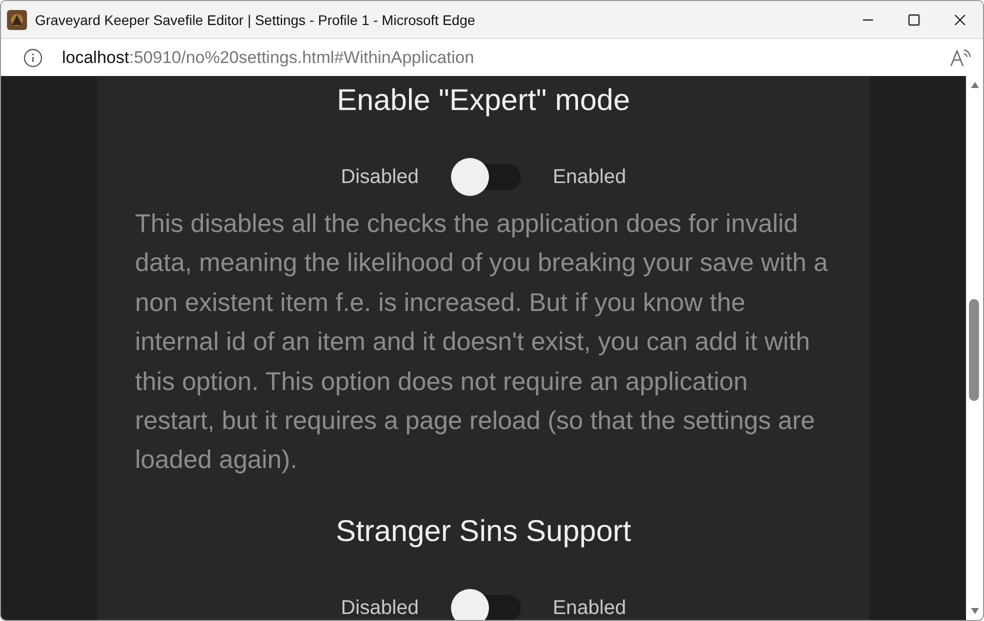 The height and width of the screenshot is (621, 984). What do you see at coordinates (960, 58) in the screenshot?
I see `read-aloud-icon` at bounding box center [960, 58].